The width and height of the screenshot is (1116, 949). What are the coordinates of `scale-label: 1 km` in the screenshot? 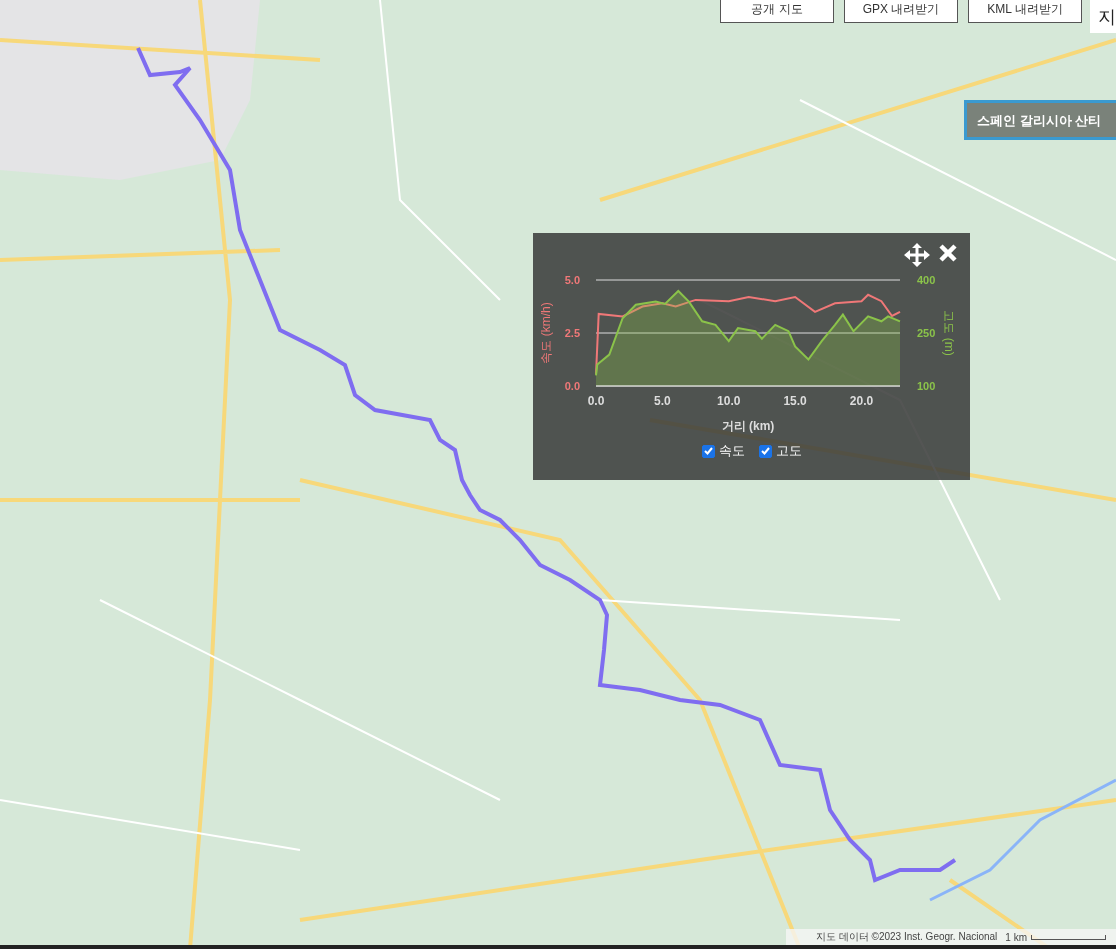 It's located at (1016, 937).